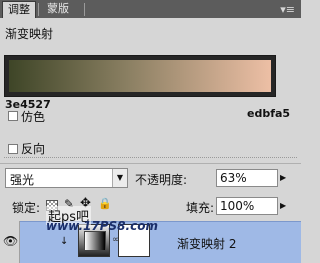 The width and height of the screenshot is (320, 263). I want to click on gradient-picker, so click(140, 76).